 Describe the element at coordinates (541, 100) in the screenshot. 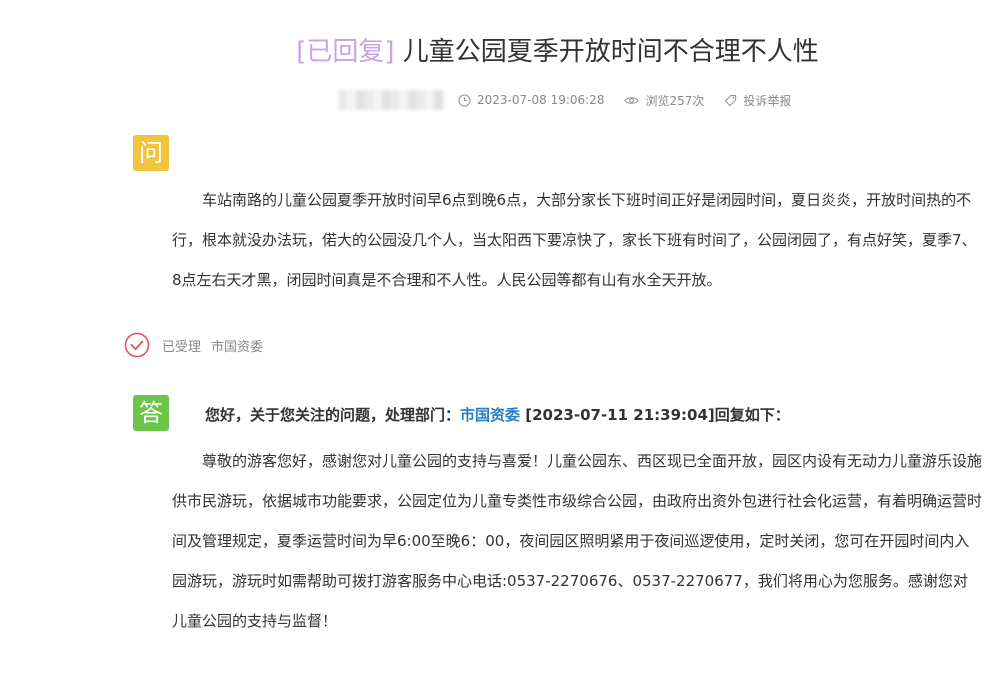

I see `datetime-text: 2023-07-08 19:06:28` at that location.